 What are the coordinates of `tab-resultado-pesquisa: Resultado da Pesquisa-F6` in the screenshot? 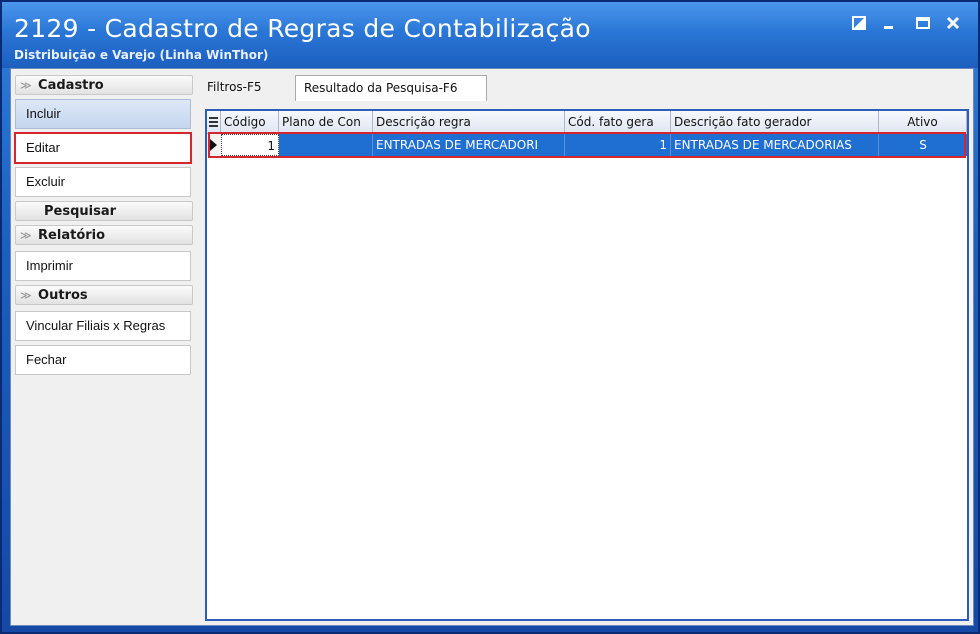 It's located at (391, 88).